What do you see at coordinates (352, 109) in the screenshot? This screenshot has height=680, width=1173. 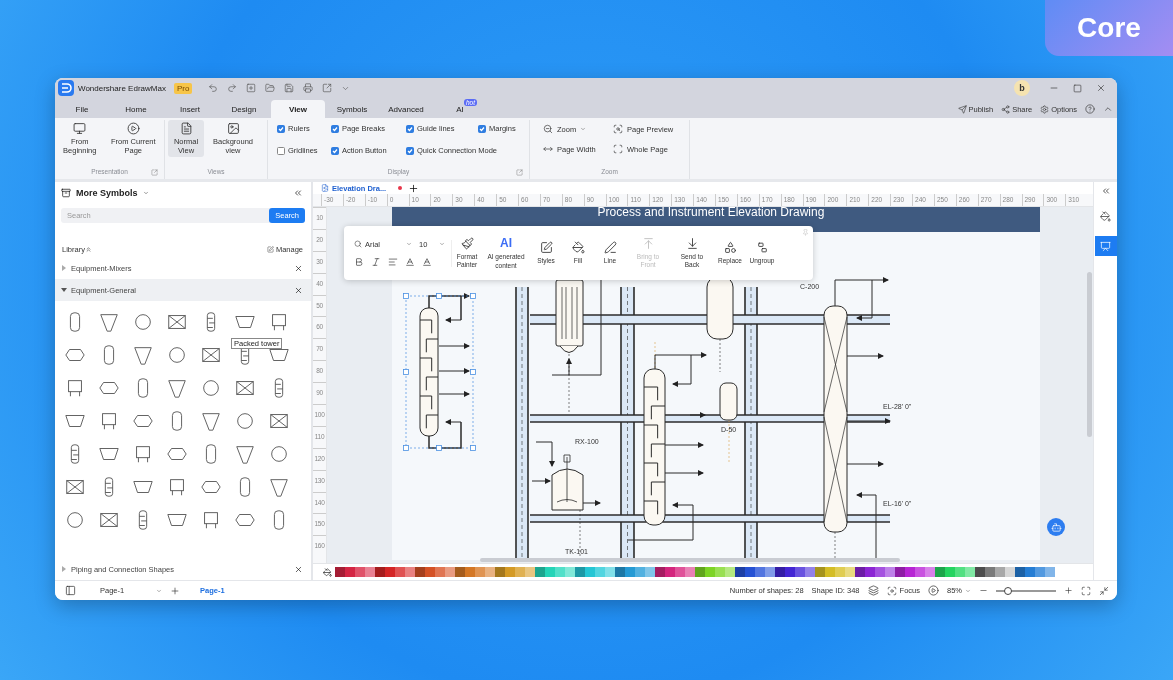 I see `menu-tab: Symbols` at bounding box center [352, 109].